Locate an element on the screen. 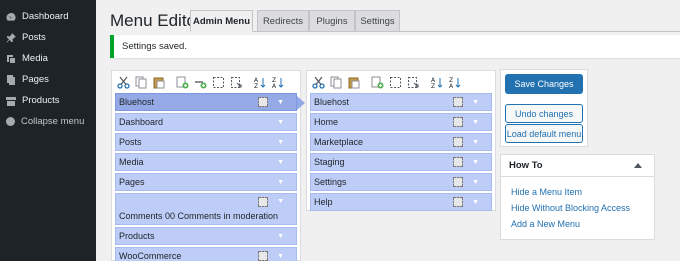 This screenshot has width=680, height=261. menu-item-label: Settings is located at coordinates (330, 182).